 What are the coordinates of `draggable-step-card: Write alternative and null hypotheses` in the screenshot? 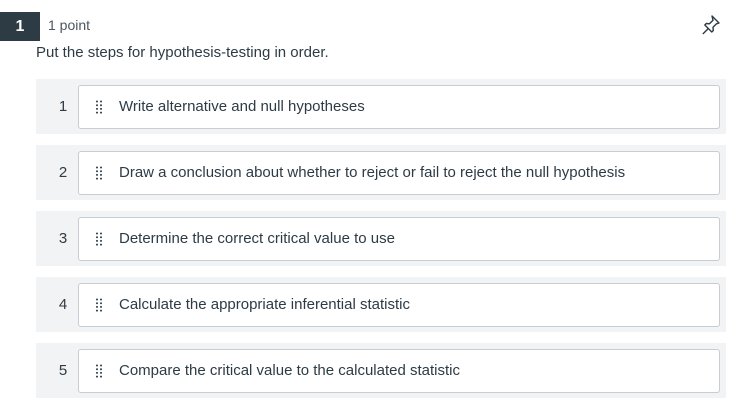 It's located at (399, 106).